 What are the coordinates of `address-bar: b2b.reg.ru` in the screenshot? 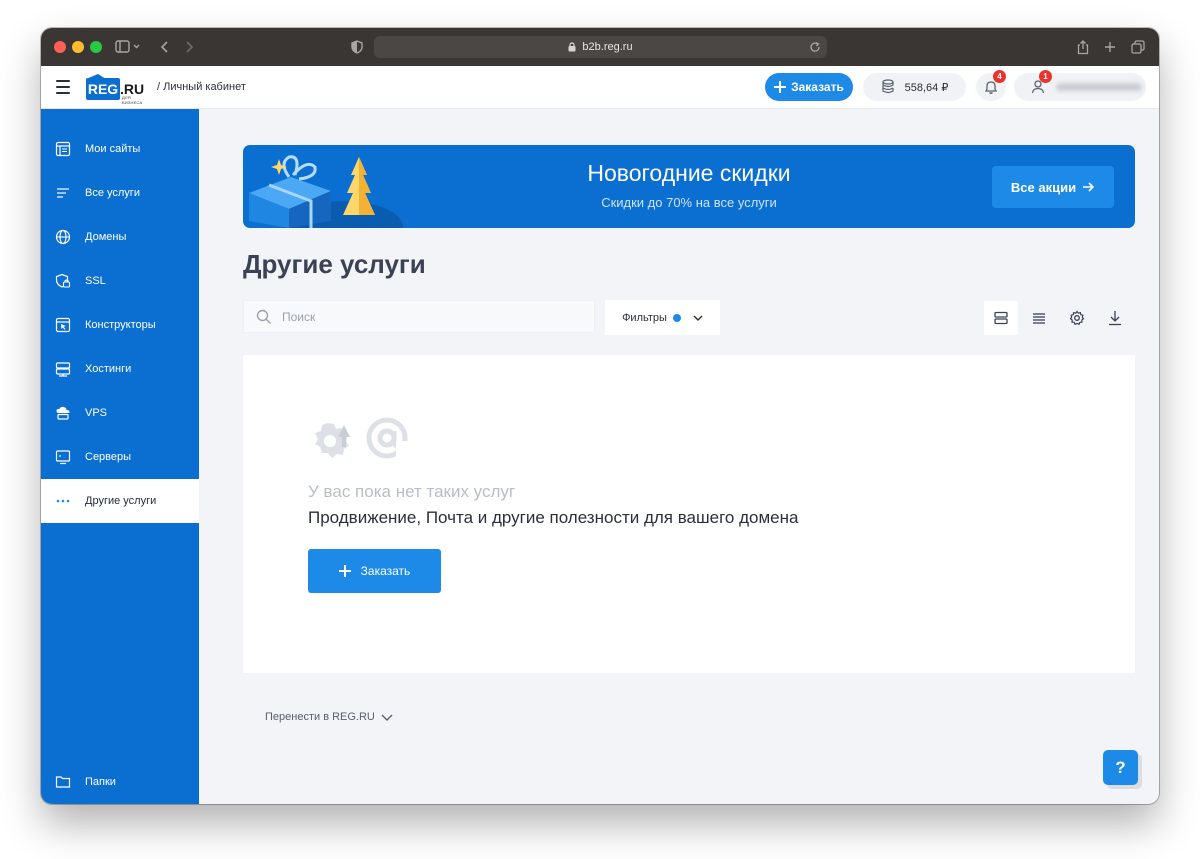 It's located at (600, 47).